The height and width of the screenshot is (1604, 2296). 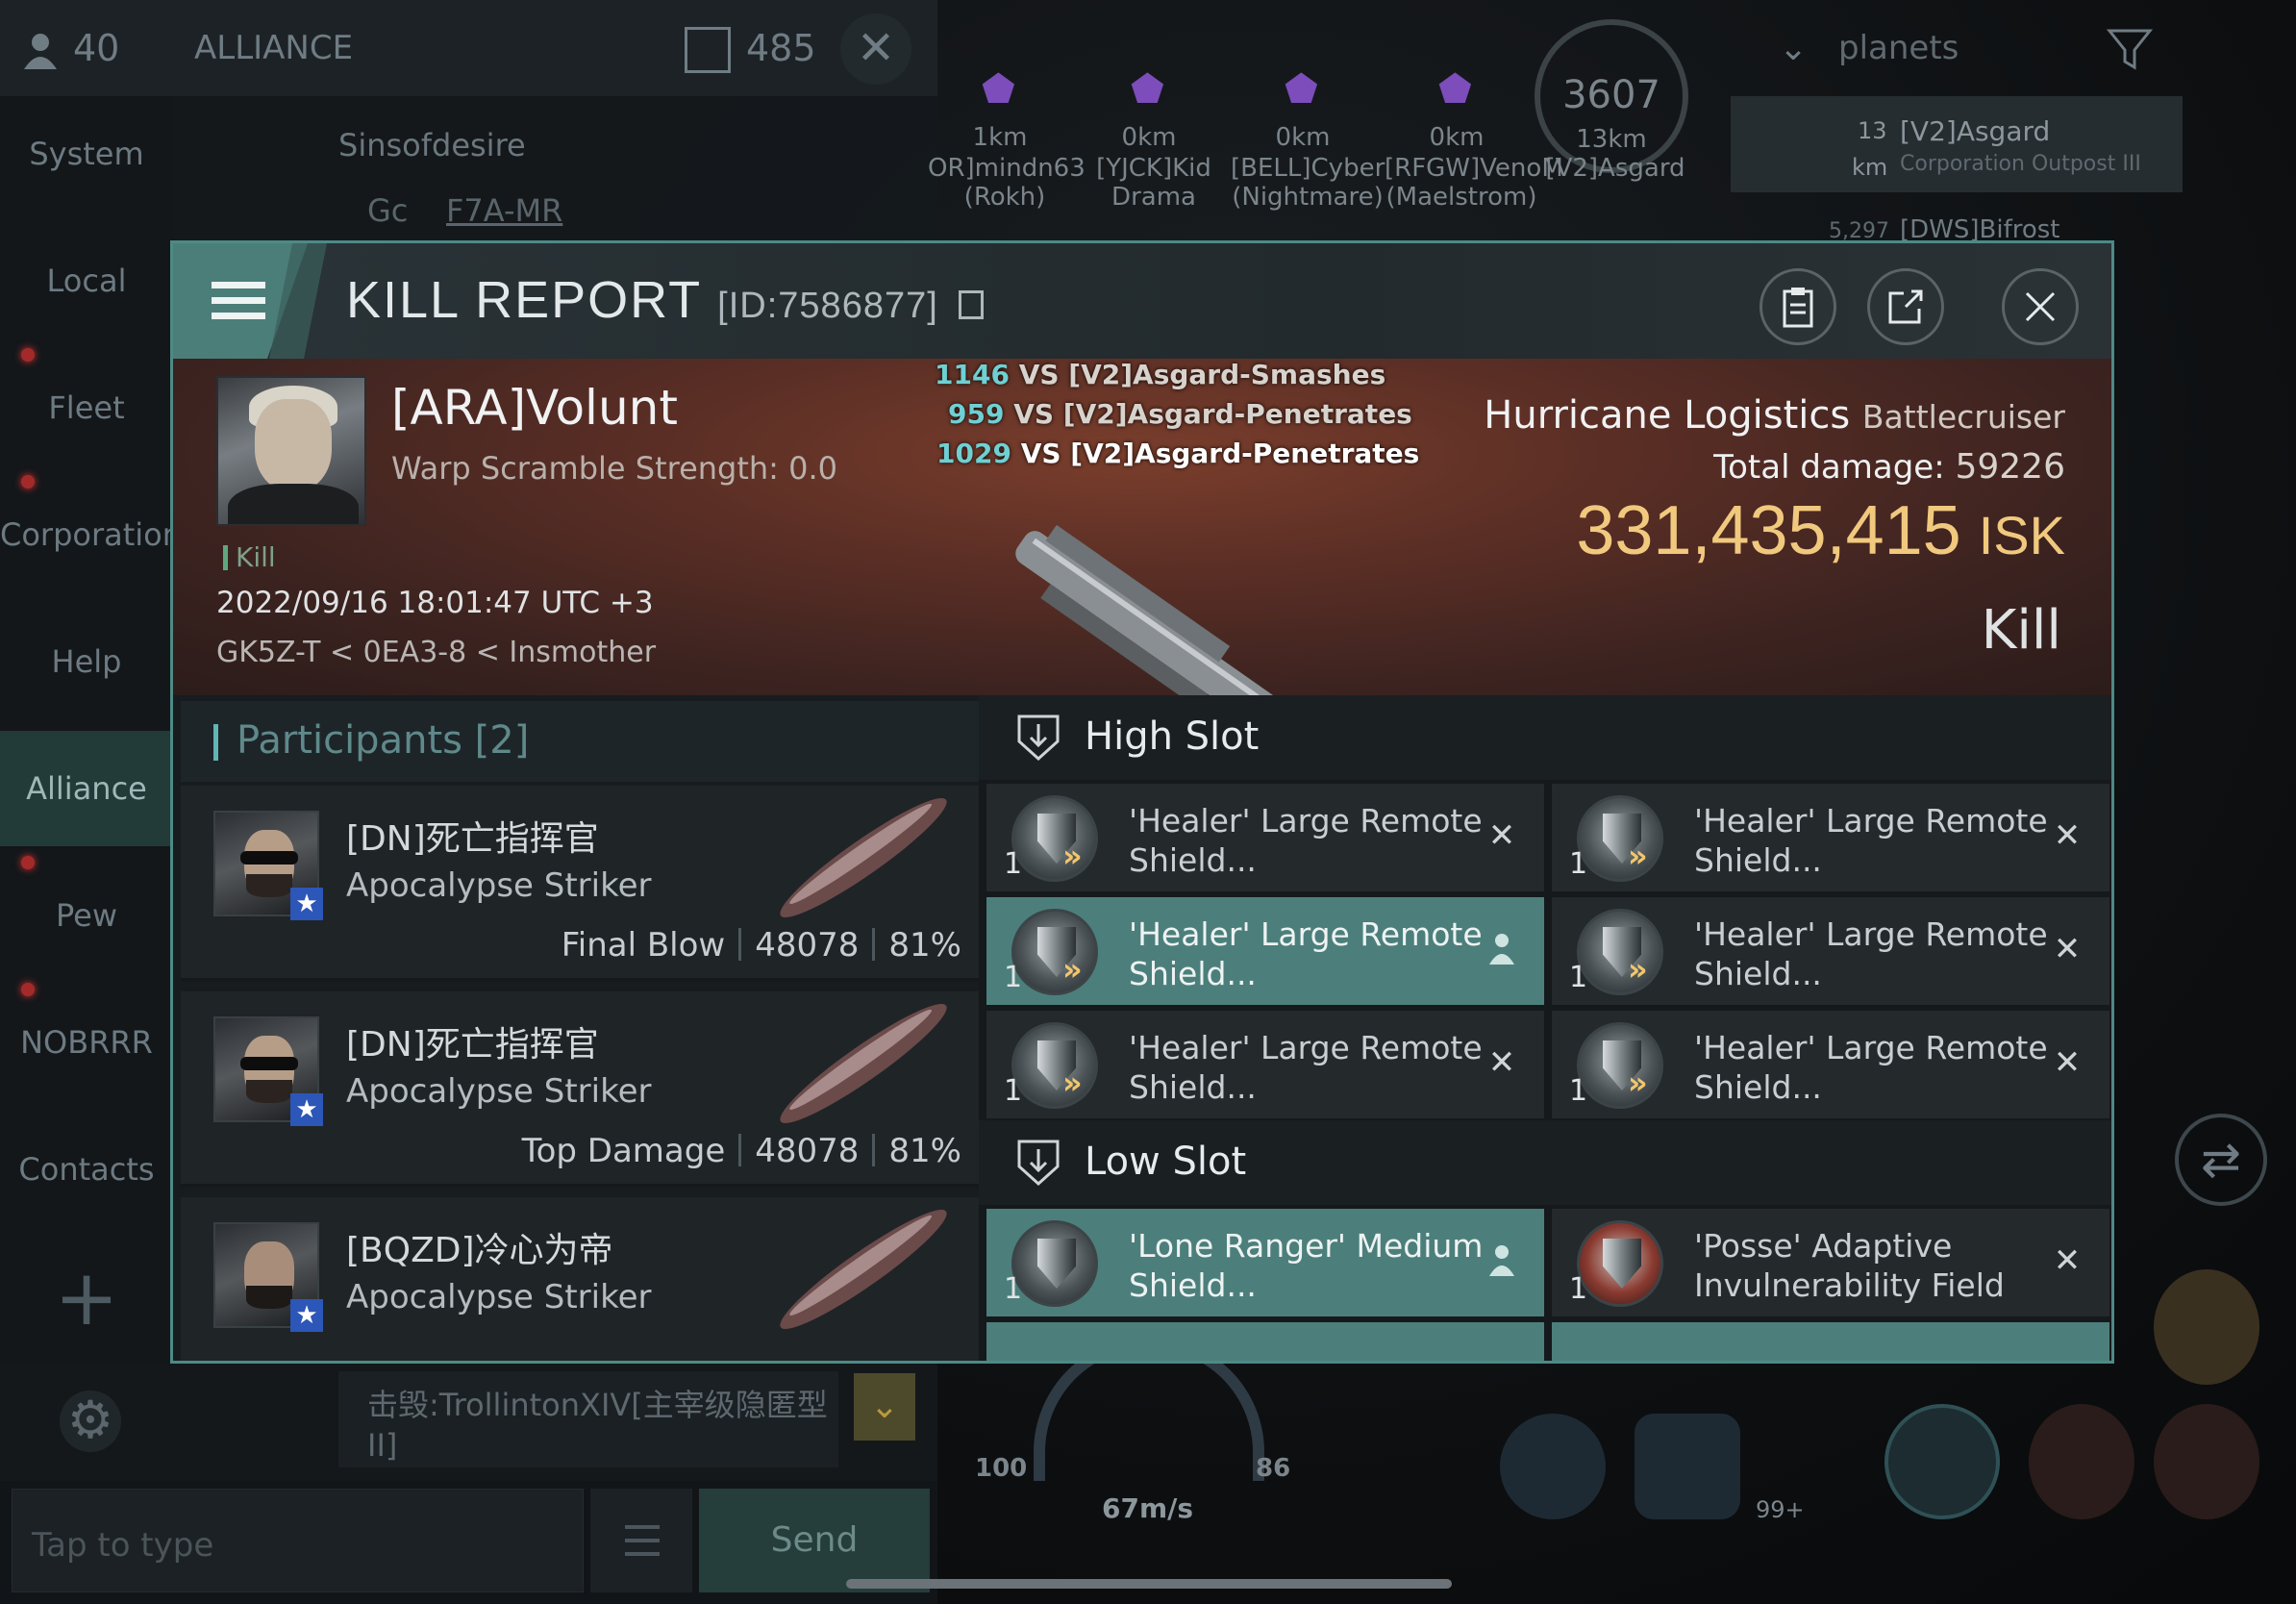 I want to click on isk-value: 331,435,415 ISK, so click(x=1820, y=530).